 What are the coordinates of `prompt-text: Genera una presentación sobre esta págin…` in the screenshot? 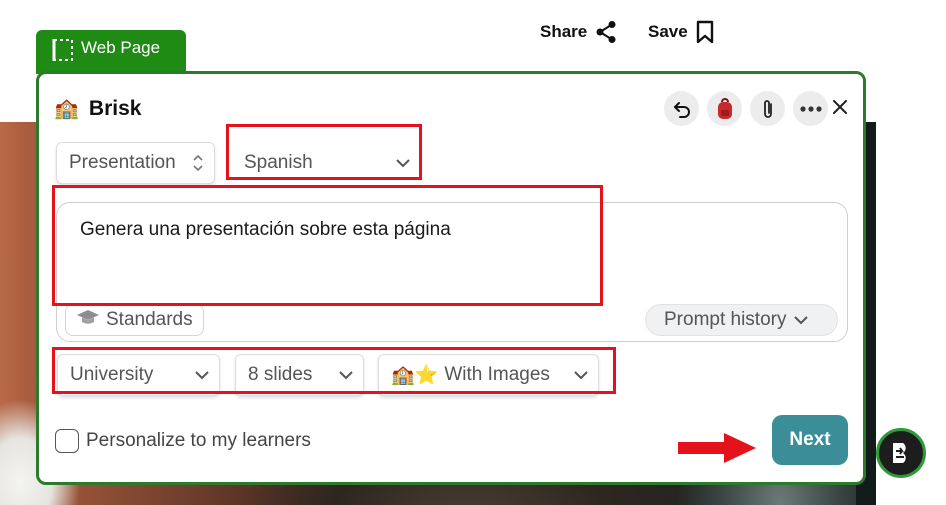 It's located at (265, 229).